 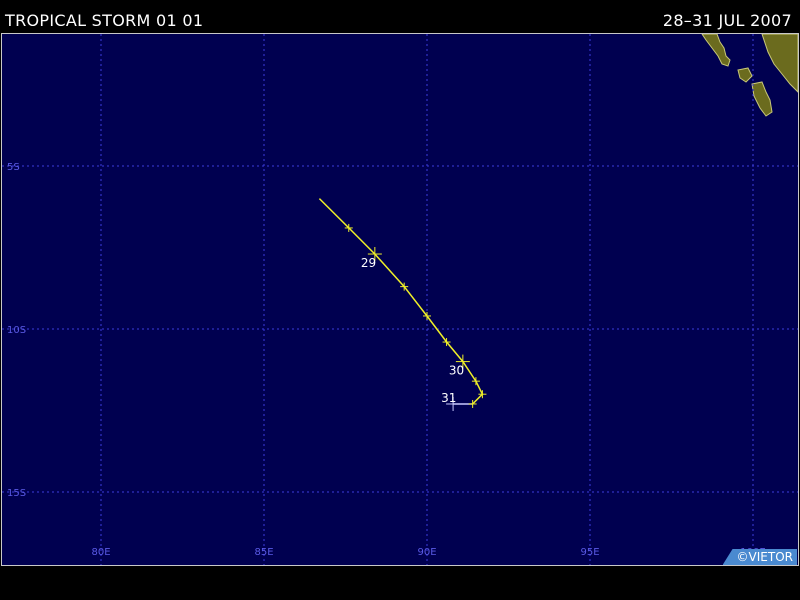 I want to click on lat-label: 10S, so click(x=16, y=330).